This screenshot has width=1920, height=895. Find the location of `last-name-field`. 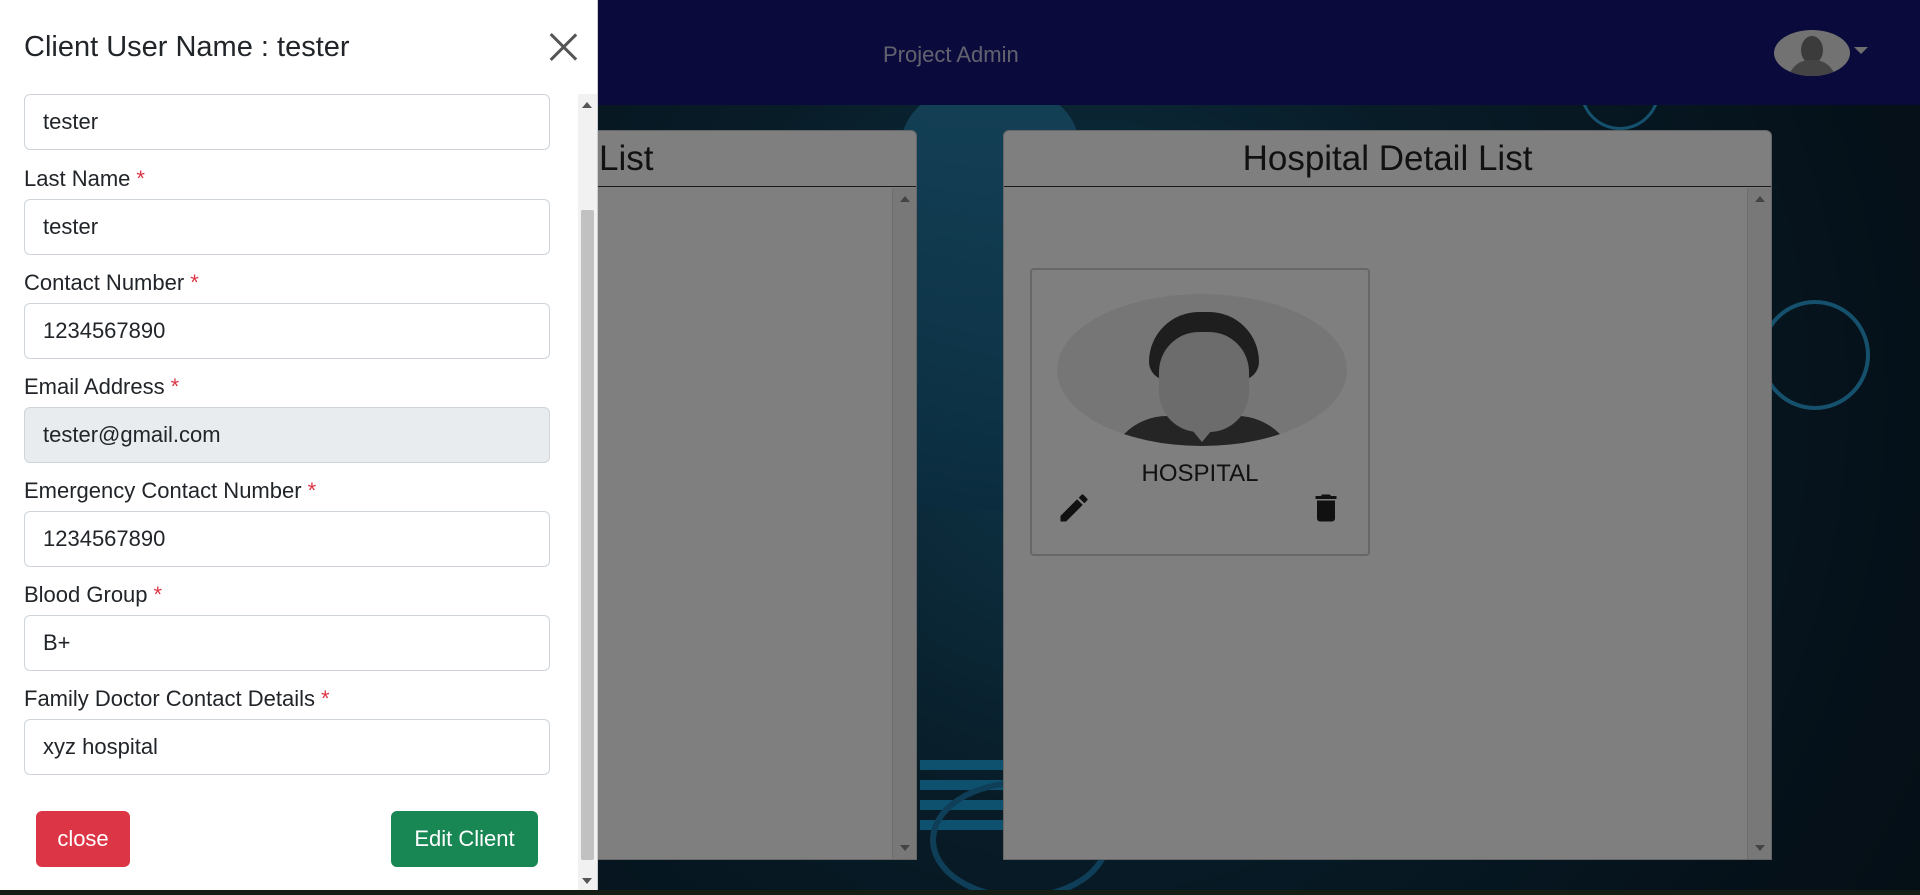

last-name-field is located at coordinates (287, 227).